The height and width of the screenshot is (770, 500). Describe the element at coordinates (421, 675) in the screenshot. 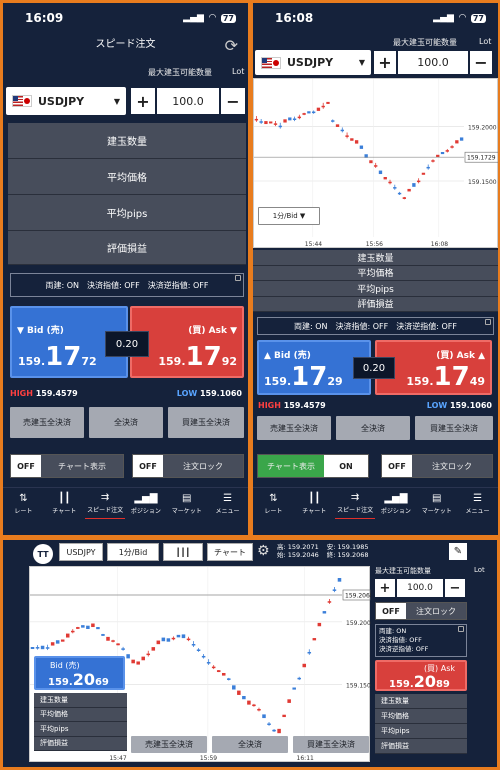

I see `ask-button: (買) Ask 159.2089` at that location.